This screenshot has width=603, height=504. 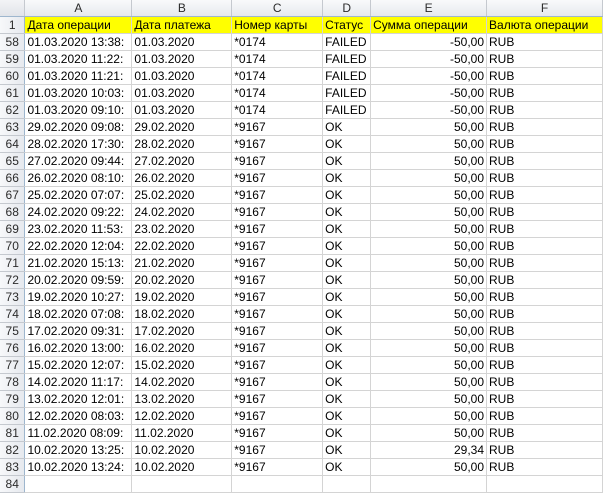 What do you see at coordinates (13, 450) in the screenshot?
I see `row-number: 82` at bounding box center [13, 450].